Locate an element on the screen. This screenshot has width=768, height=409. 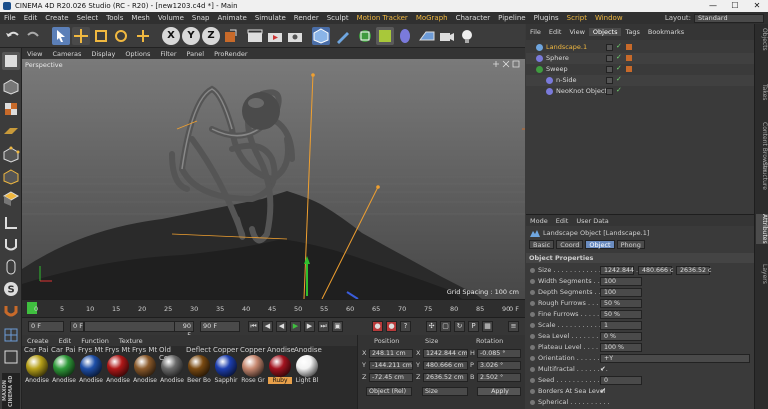
points-mode-button is located at coordinates (11, 155).